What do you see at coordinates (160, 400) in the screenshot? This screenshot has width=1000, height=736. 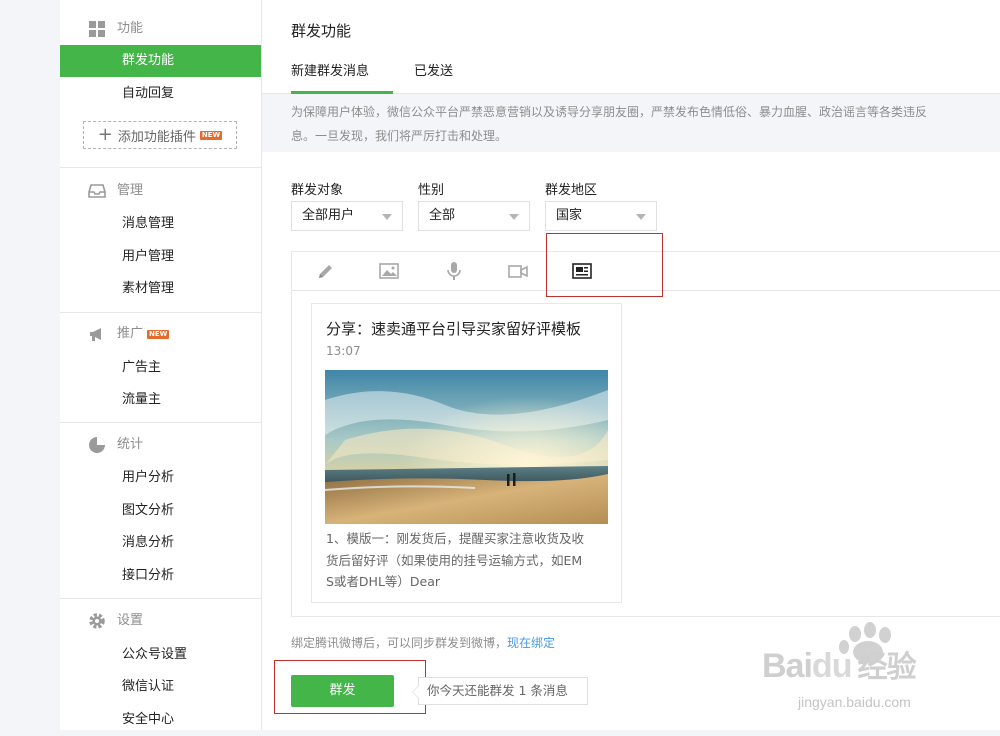 I see `sidebar-item-publisher: 流量主` at bounding box center [160, 400].